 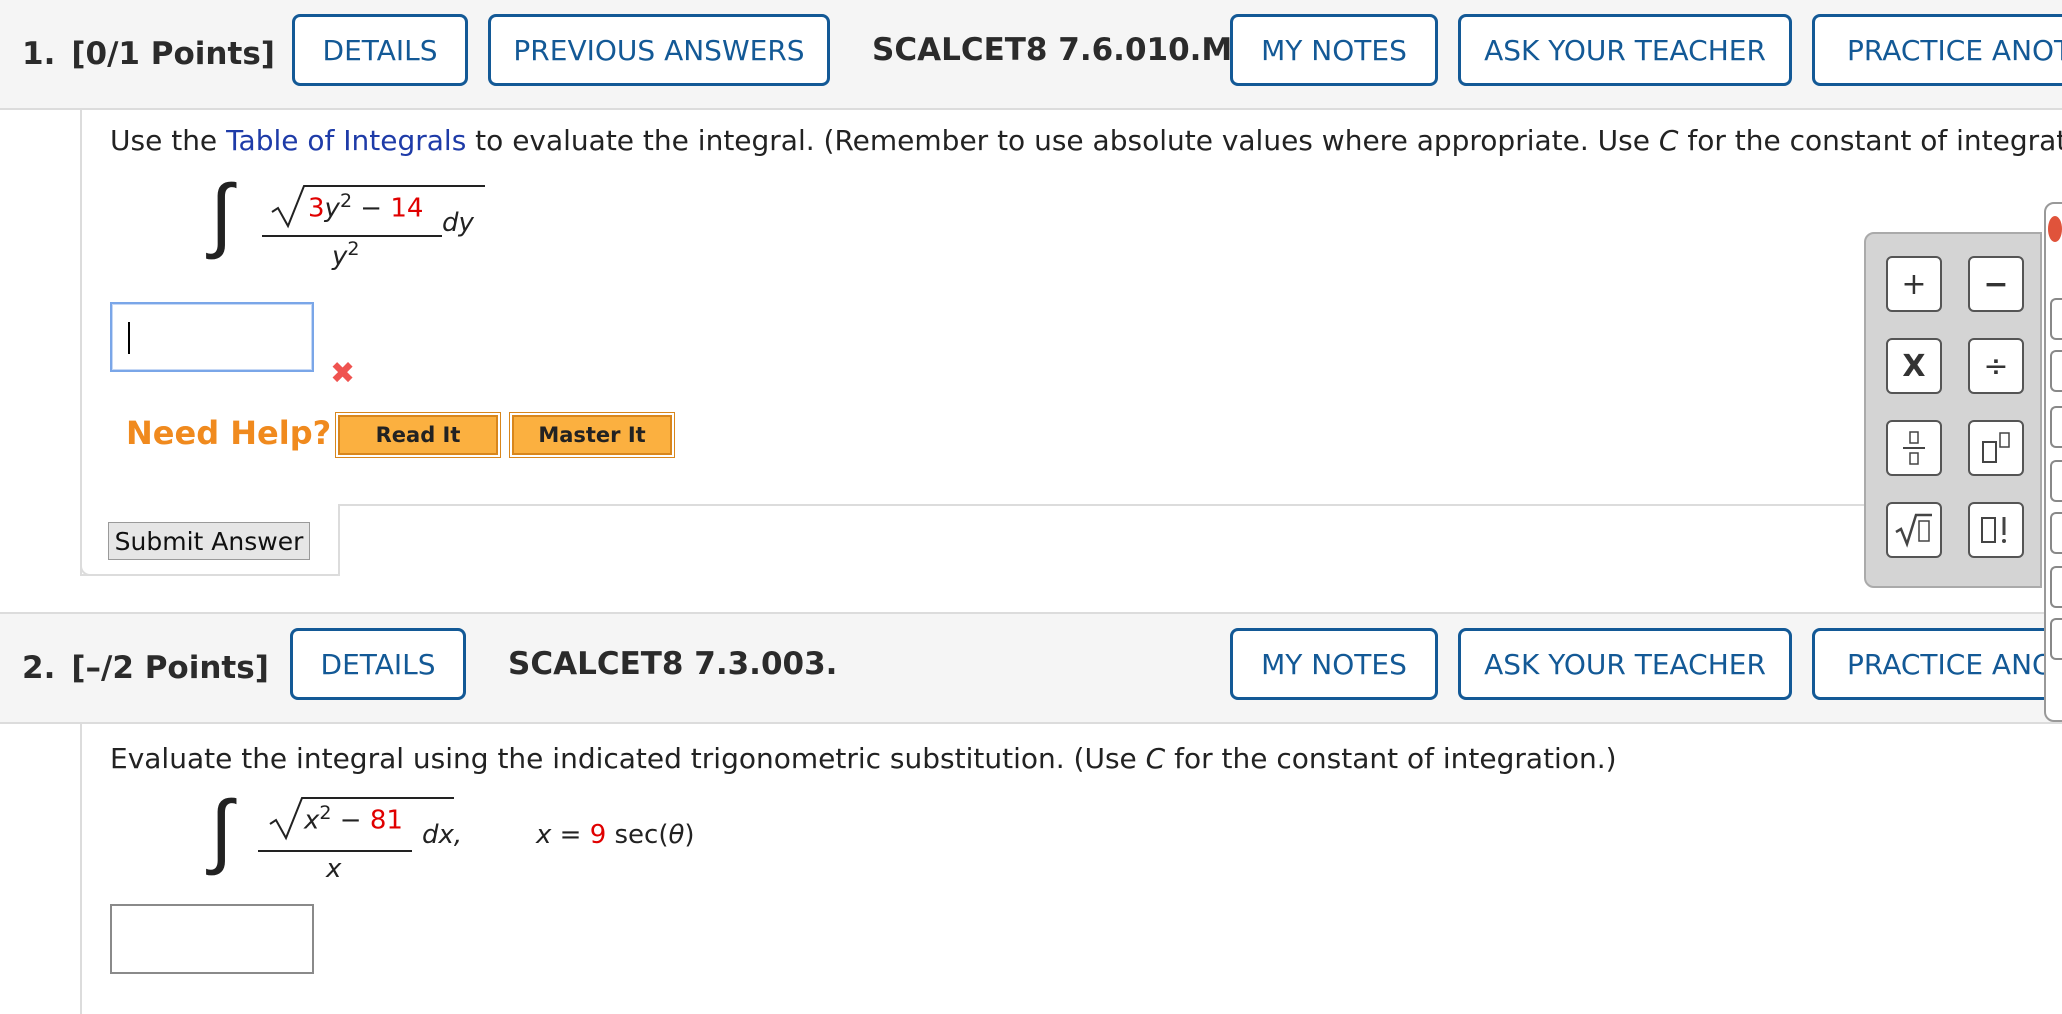 What do you see at coordinates (170, 668) in the screenshot?
I see `question-points: [–/2 Points]` at bounding box center [170, 668].